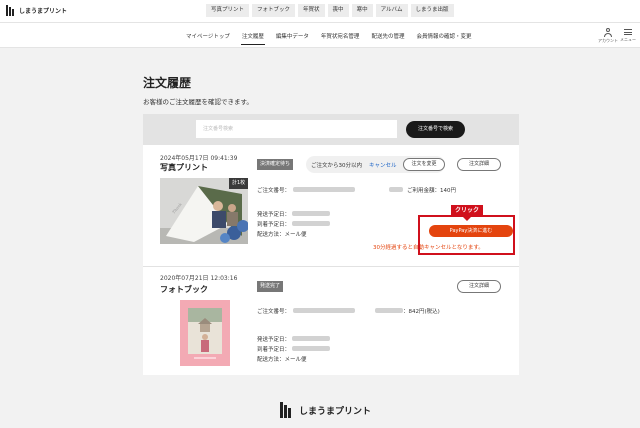  I want to click on cancel-order-link: キャンセル, so click(383, 165).